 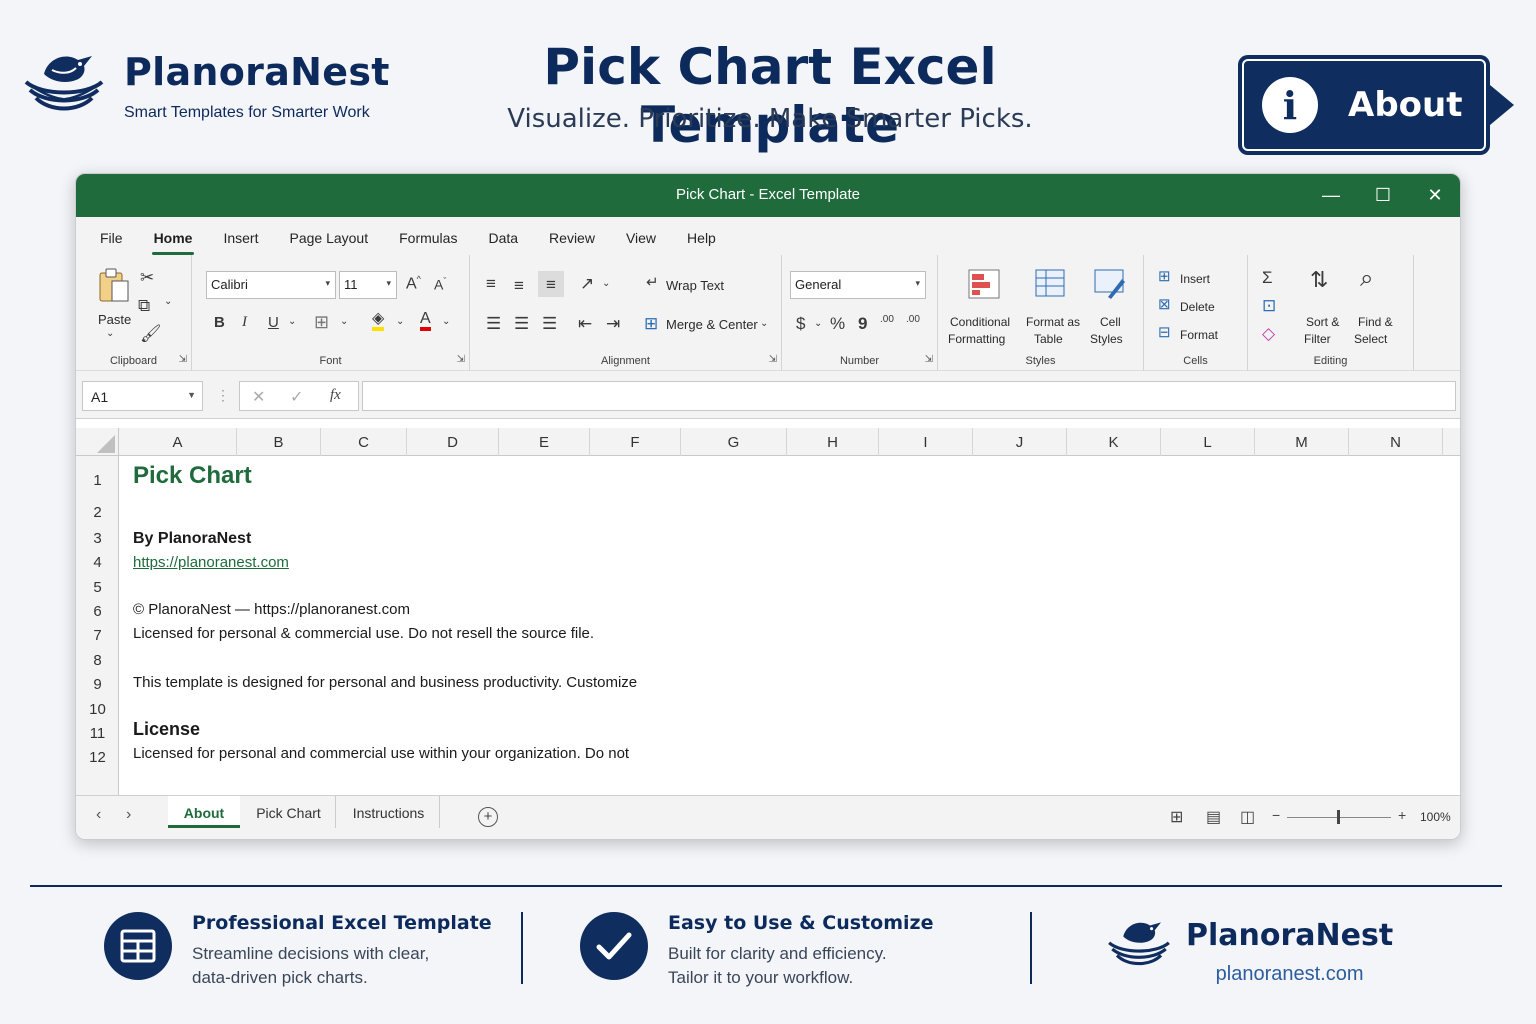 I want to click on tab-data: Data, so click(x=503, y=242).